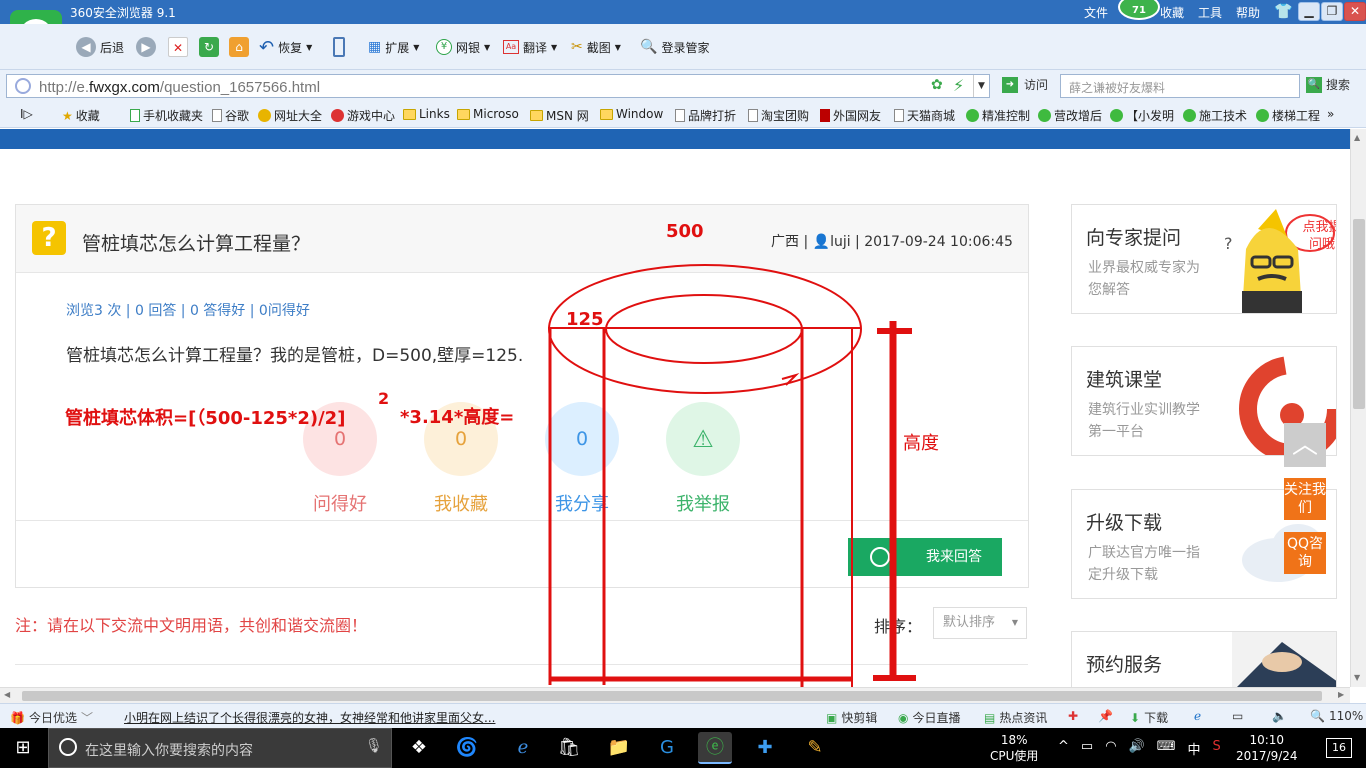 This screenshot has width=1366, height=768. What do you see at coordinates (488, 114) in the screenshot?
I see `bookmark-microsoft: Microso` at bounding box center [488, 114].